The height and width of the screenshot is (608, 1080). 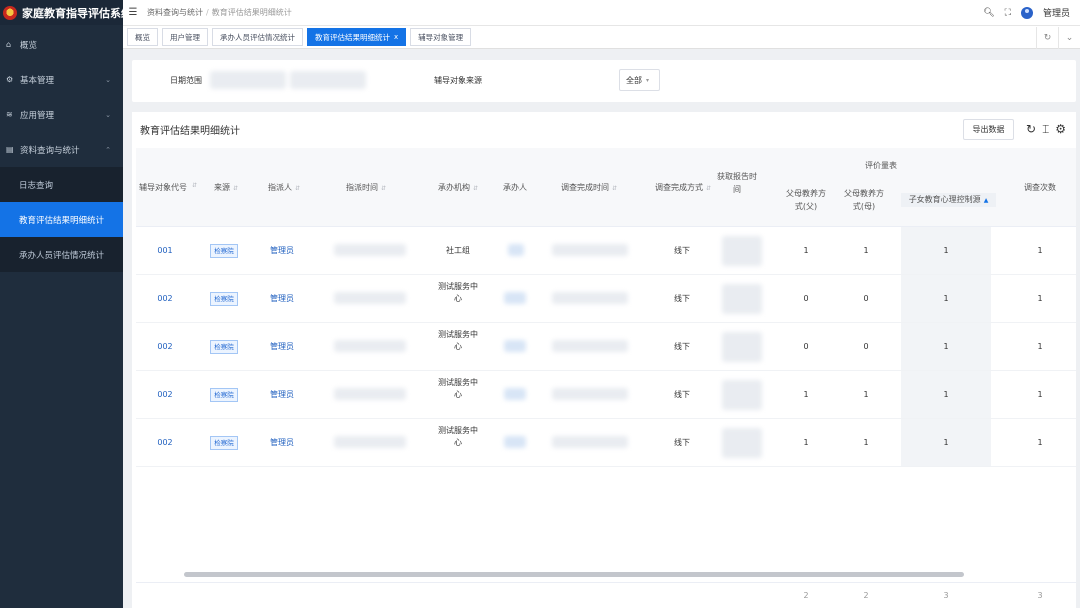 What do you see at coordinates (66, 12) in the screenshot?
I see `app-brand: 家庭教育指导评估系统` at bounding box center [66, 12].